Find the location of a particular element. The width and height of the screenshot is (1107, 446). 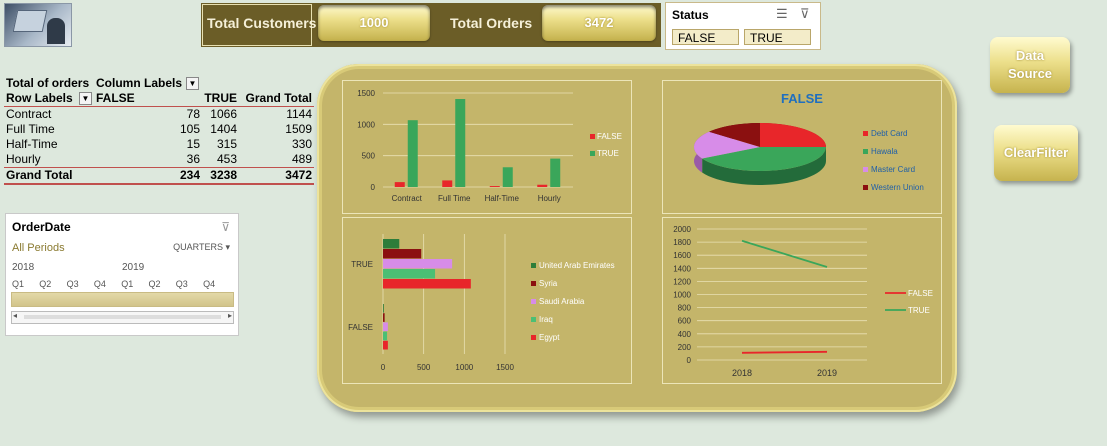

legend-label: Iraq is located at coordinates (546, 319).